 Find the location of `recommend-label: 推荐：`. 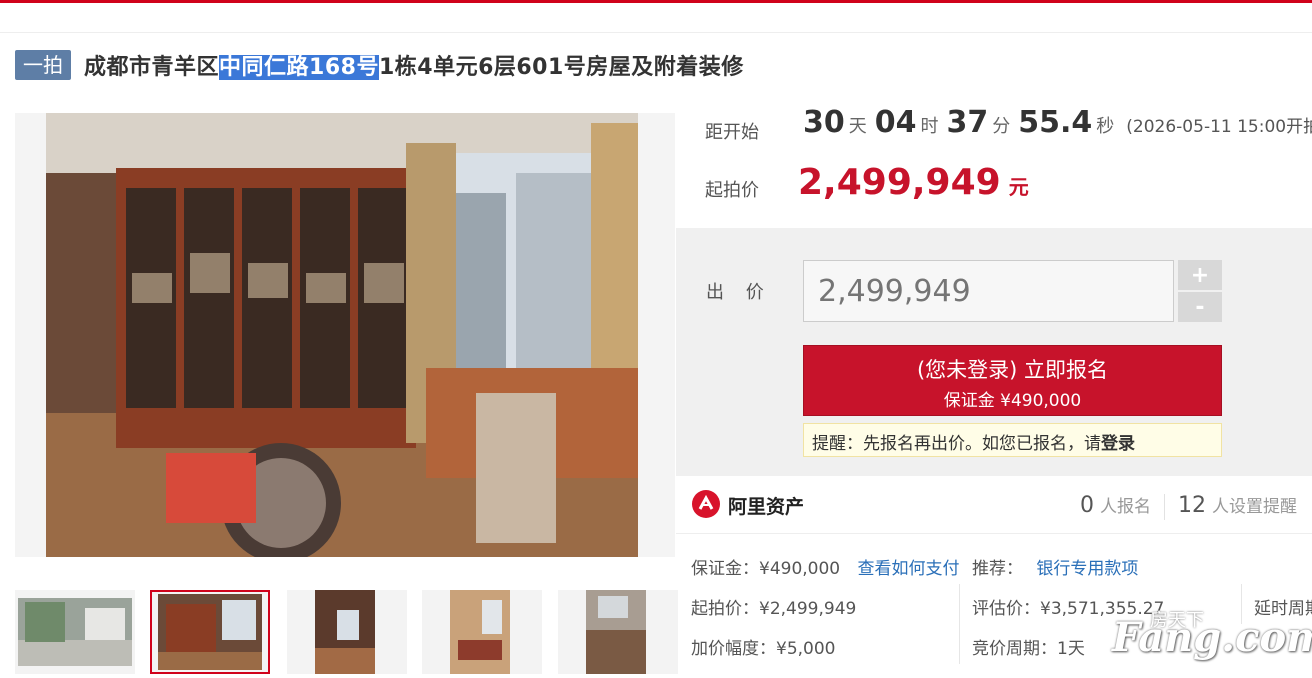

recommend-label: 推荐： is located at coordinates (997, 569).